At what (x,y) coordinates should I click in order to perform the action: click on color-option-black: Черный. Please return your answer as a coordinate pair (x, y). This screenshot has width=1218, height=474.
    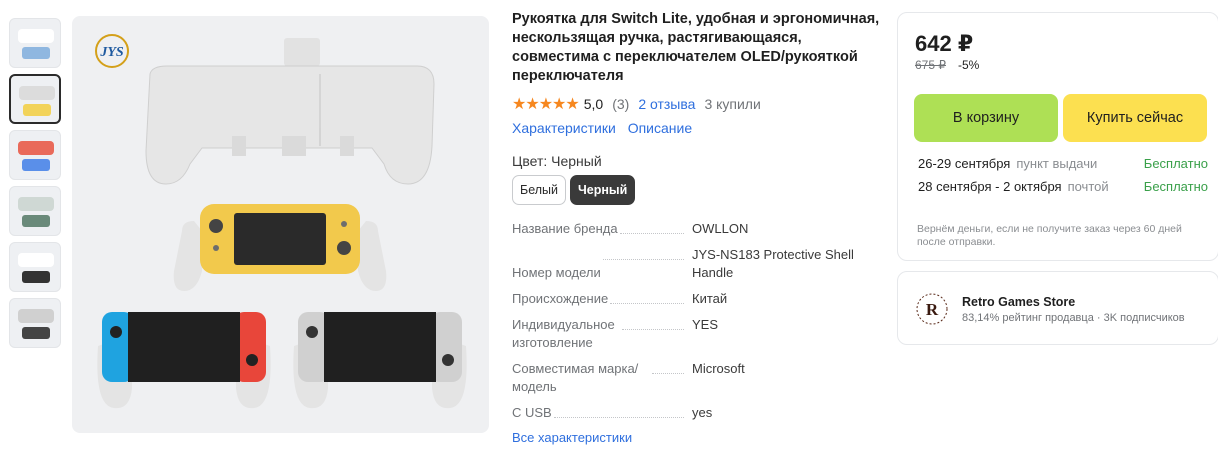
    Looking at the image, I should click on (603, 190).